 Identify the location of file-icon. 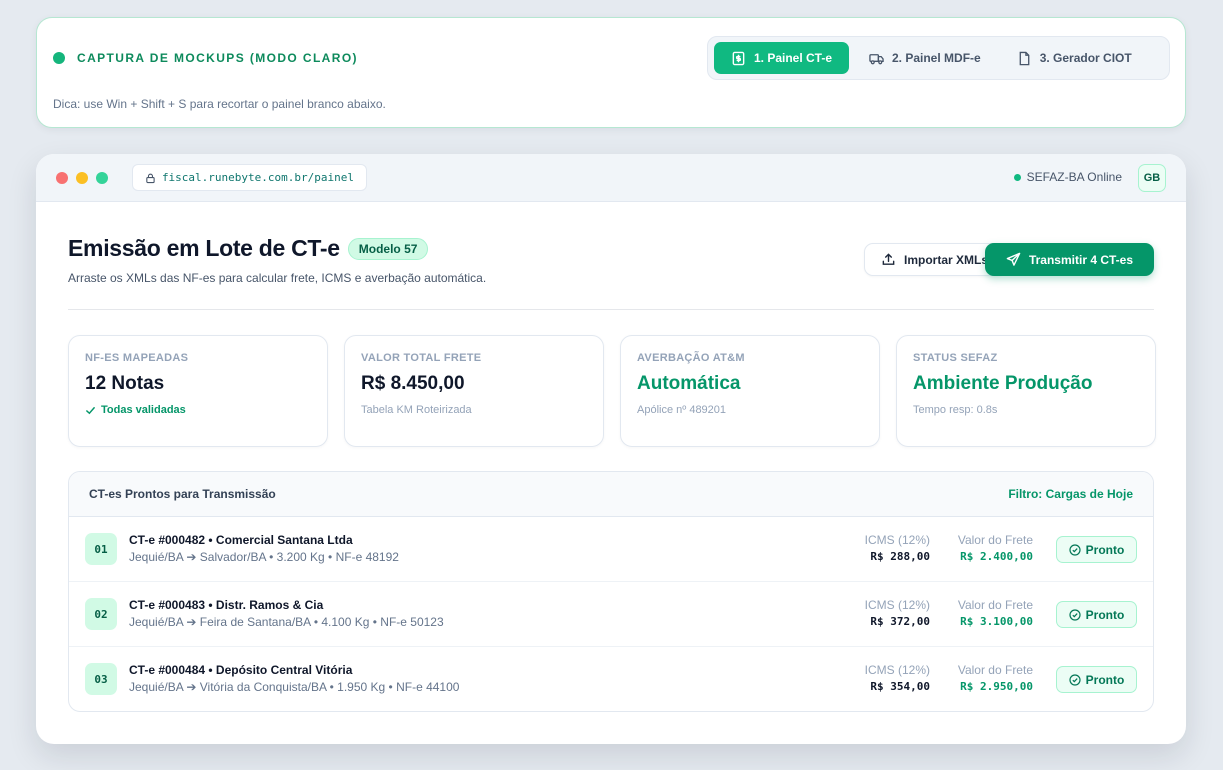
(1024, 58).